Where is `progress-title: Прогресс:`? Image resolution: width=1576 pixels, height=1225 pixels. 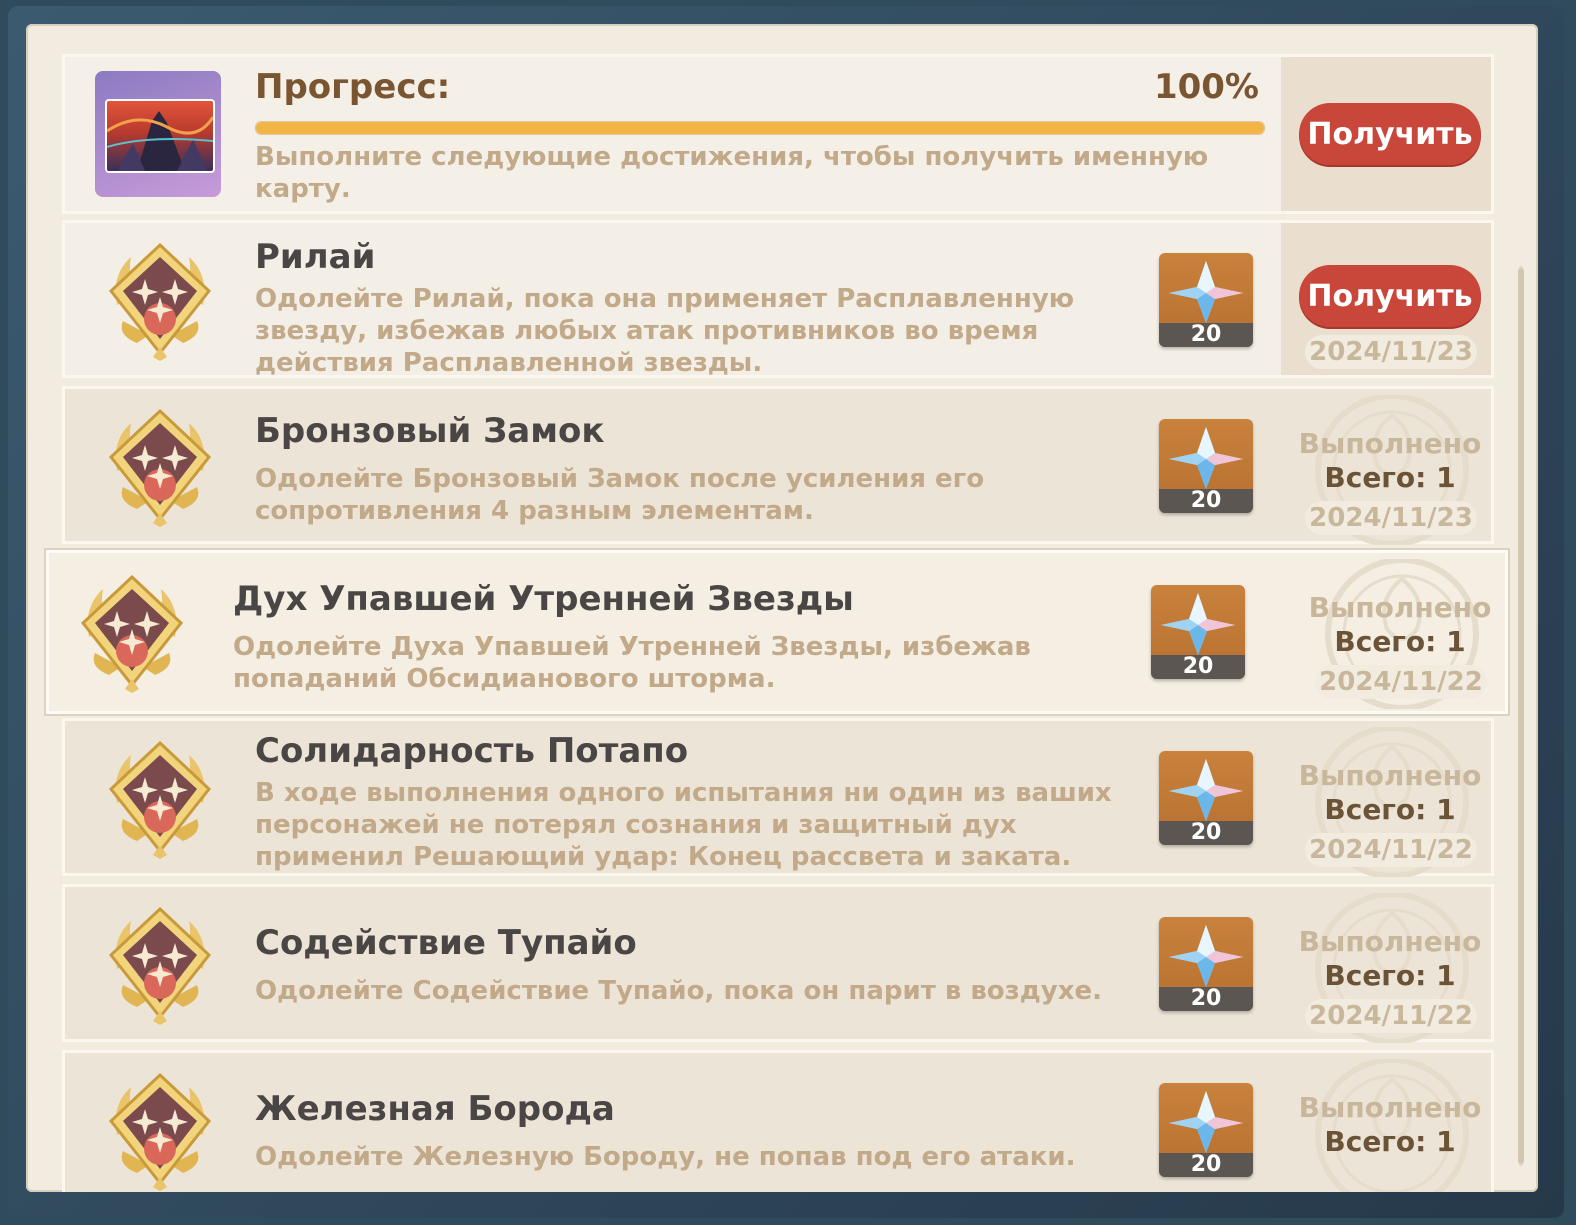
progress-title: Прогресс: is located at coordinates (353, 87).